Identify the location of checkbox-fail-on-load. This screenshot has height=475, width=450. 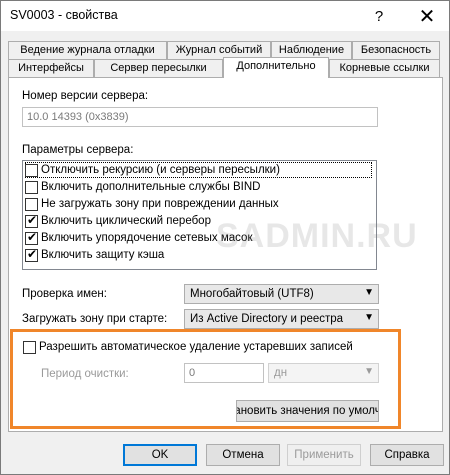
(31, 204).